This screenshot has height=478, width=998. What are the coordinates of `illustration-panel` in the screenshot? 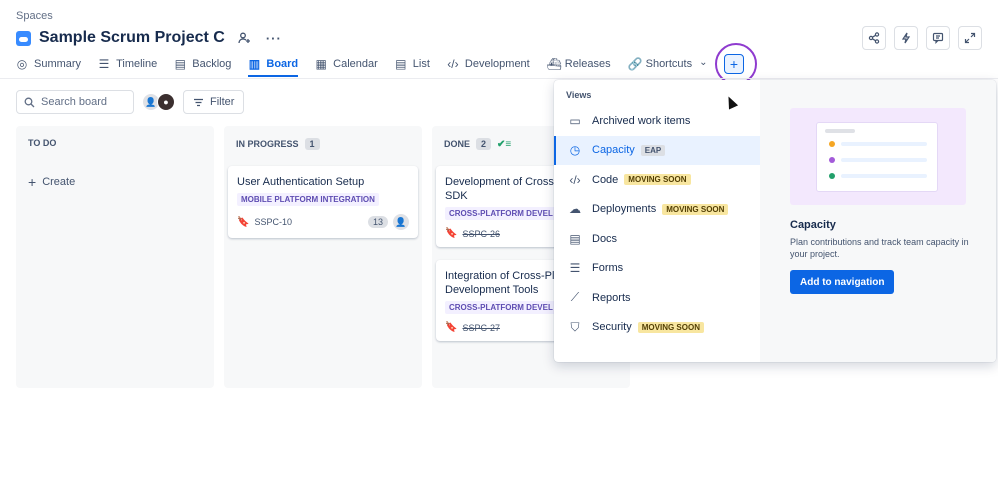 It's located at (877, 157).